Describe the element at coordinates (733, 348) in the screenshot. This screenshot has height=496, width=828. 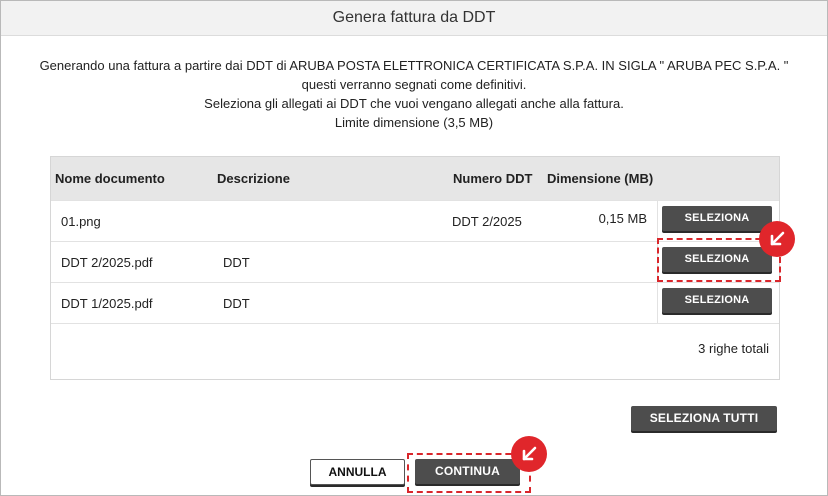
I see `row-count: 3 righe totali` at that location.